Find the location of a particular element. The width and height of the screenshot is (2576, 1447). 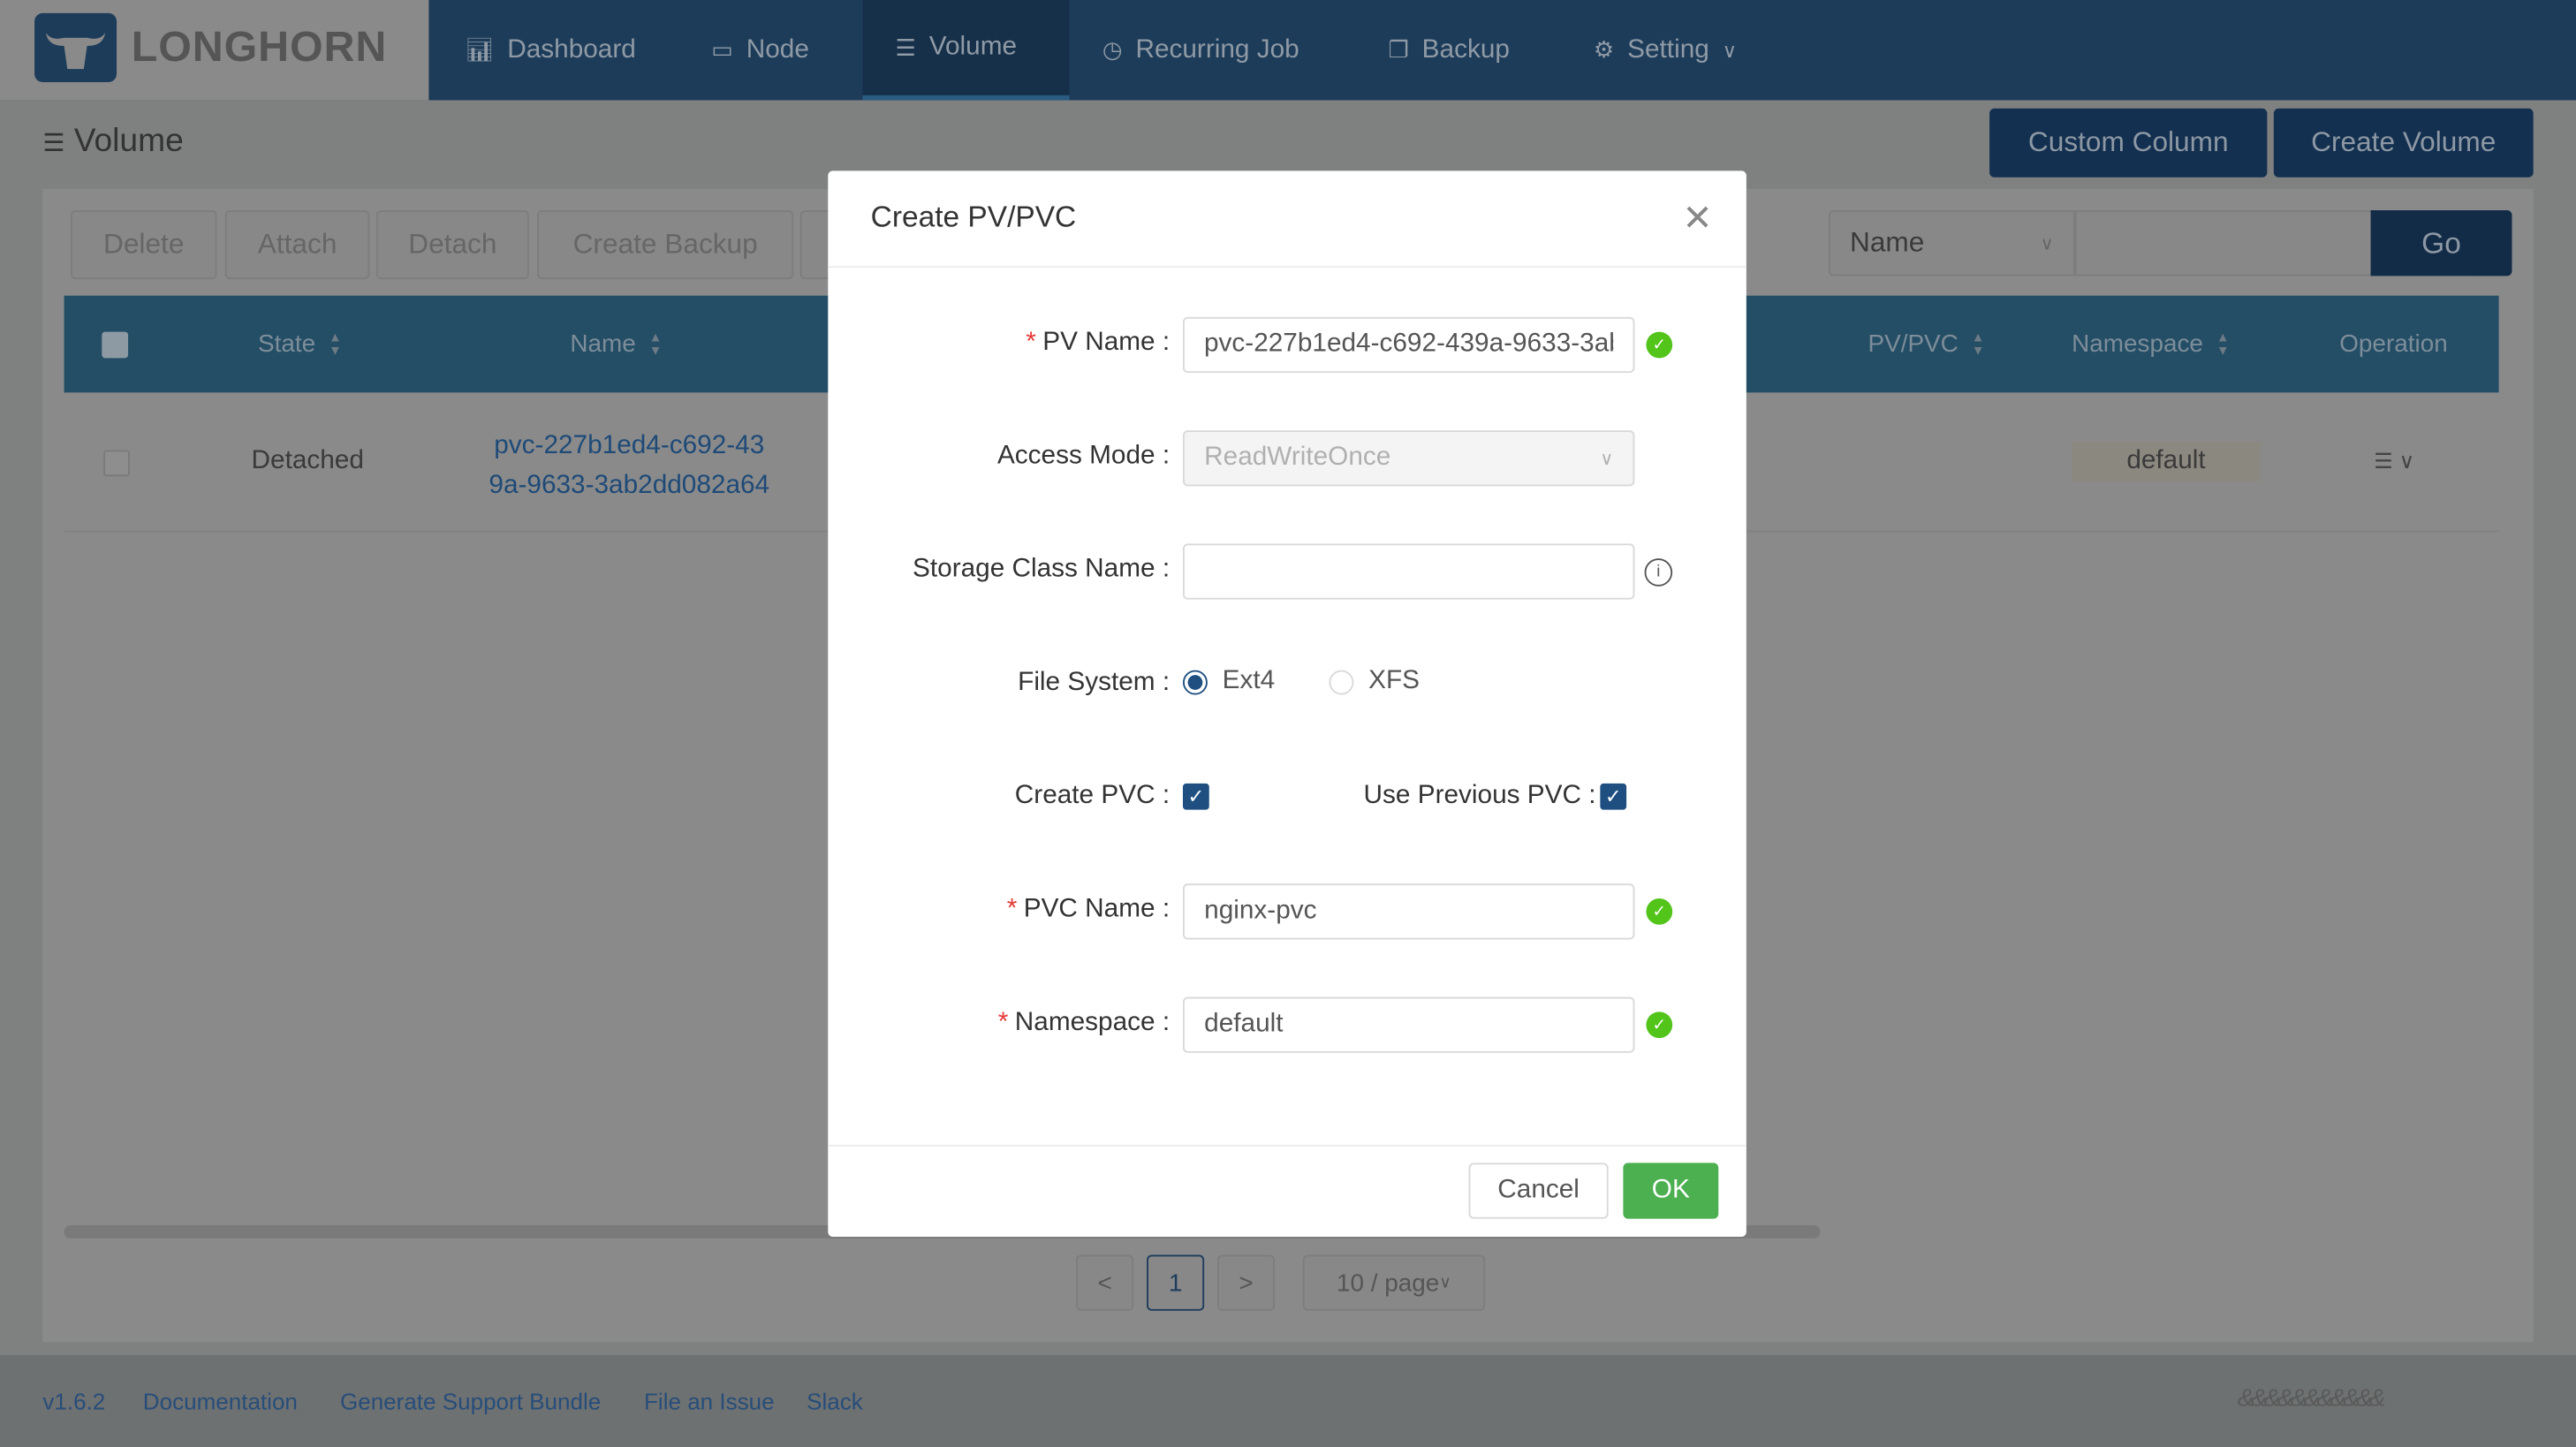

nav-label: Volume is located at coordinates (973, 47).